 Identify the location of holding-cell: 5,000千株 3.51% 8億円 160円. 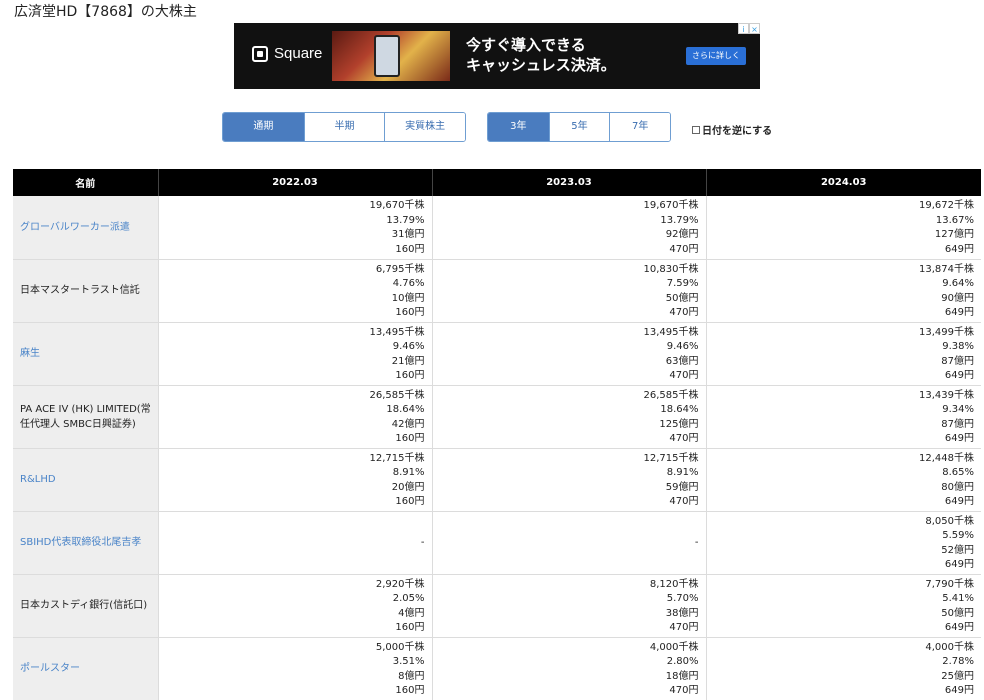
(294, 668).